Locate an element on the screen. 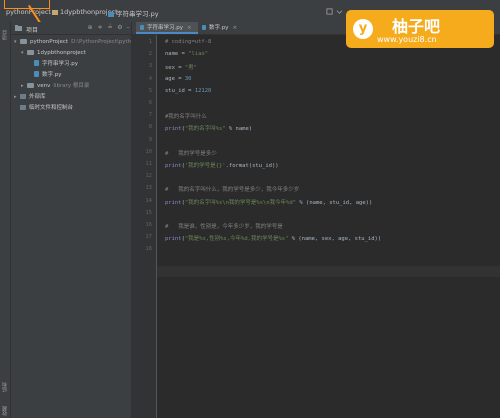  code-line: print("我的名字叫%s" % name) is located at coordinates (208, 128).